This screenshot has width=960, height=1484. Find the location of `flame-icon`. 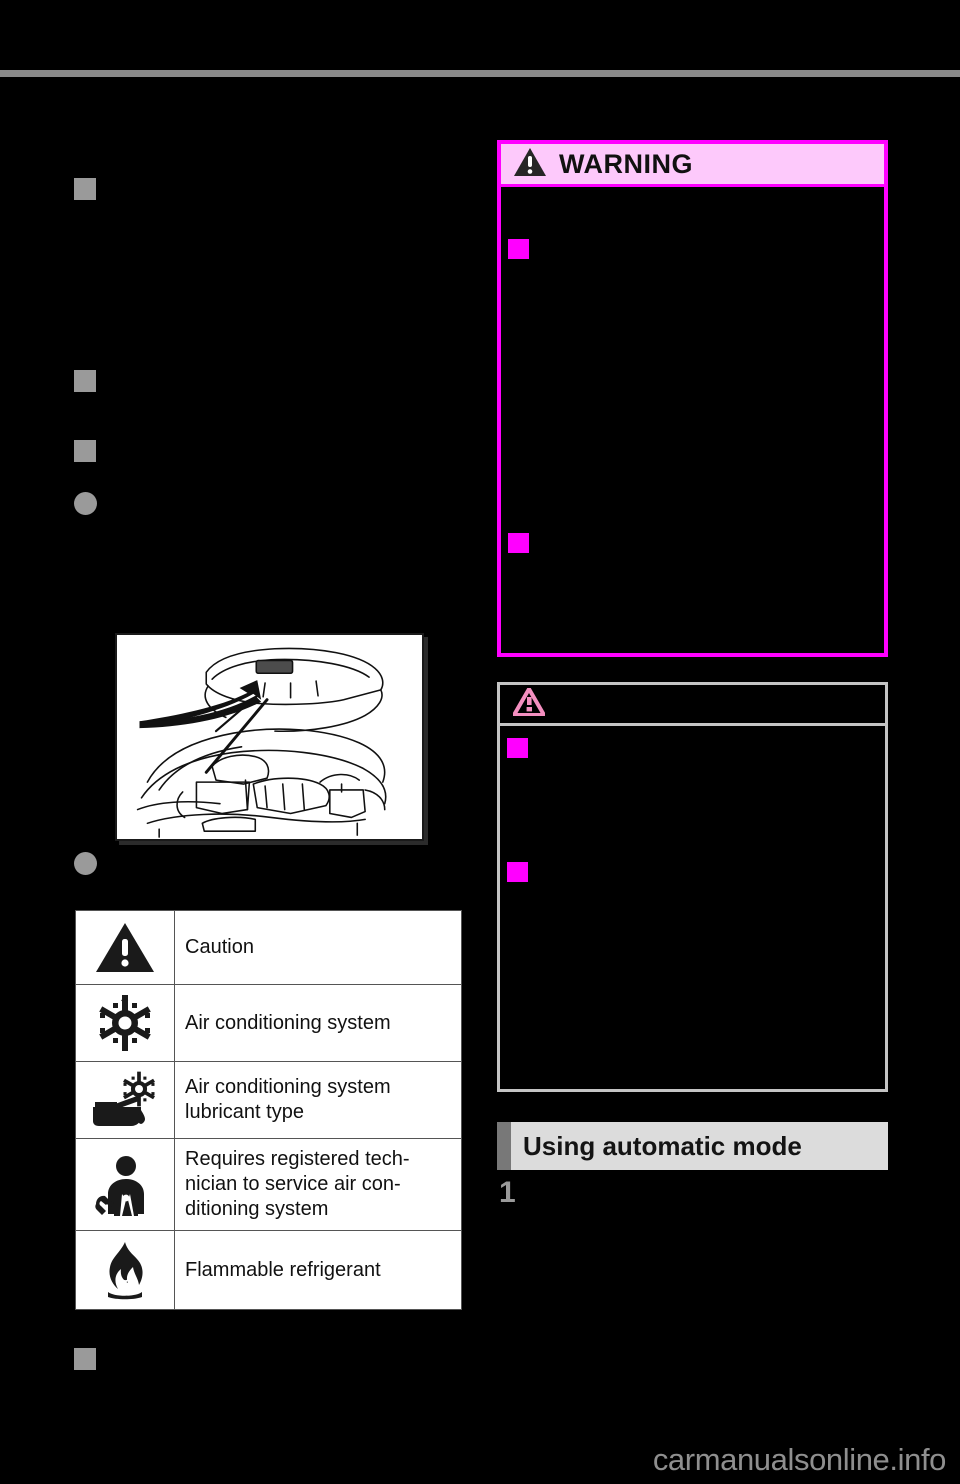

flame-icon is located at coordinates (125, 1270).